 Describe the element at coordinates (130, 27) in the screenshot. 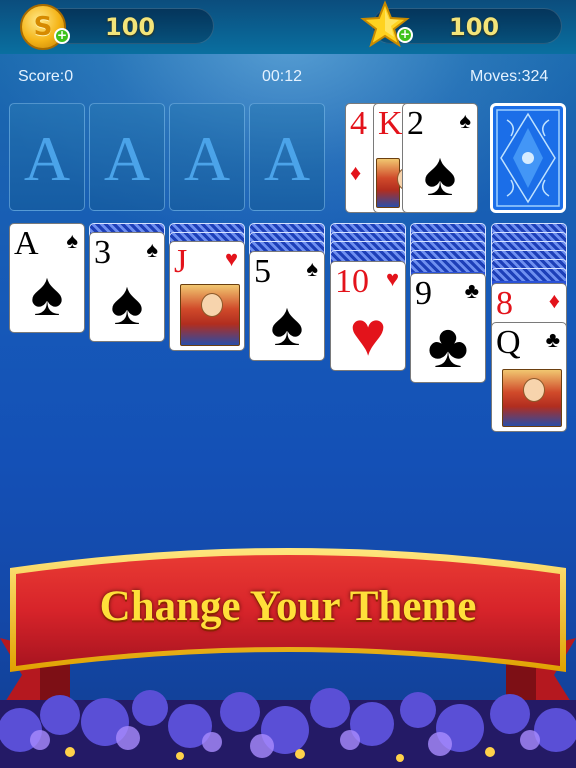

I see `coin-count: 100` at that location.